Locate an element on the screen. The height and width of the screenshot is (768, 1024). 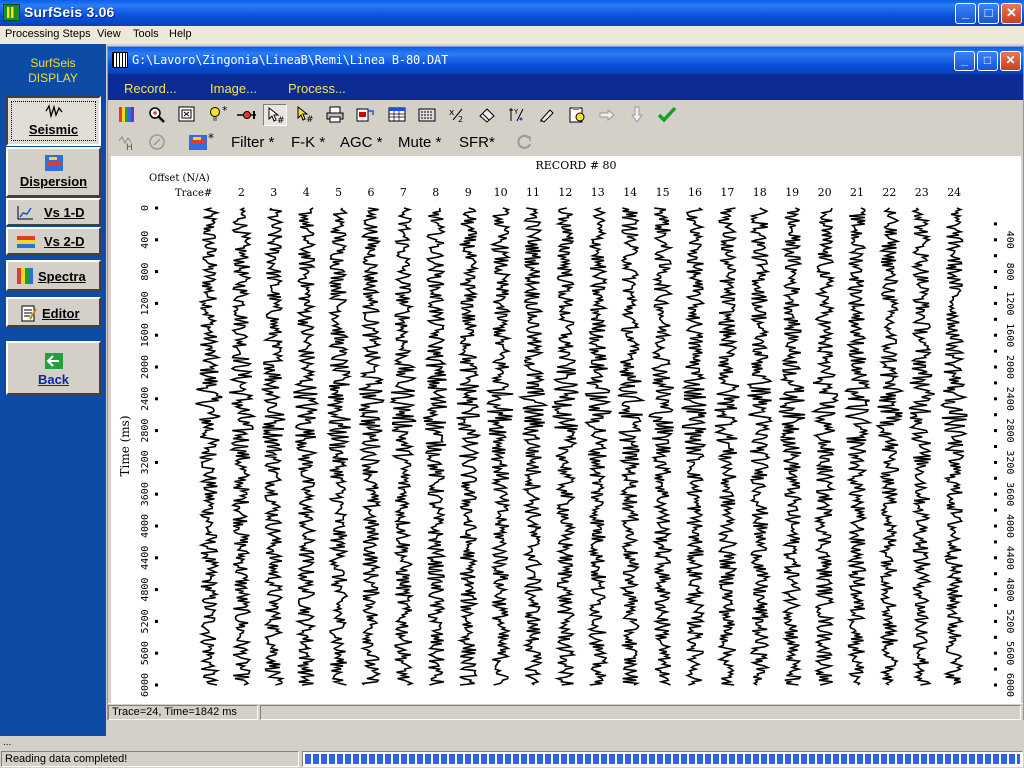
child-close-button: ✕ is located at coordinates (1010, 61).